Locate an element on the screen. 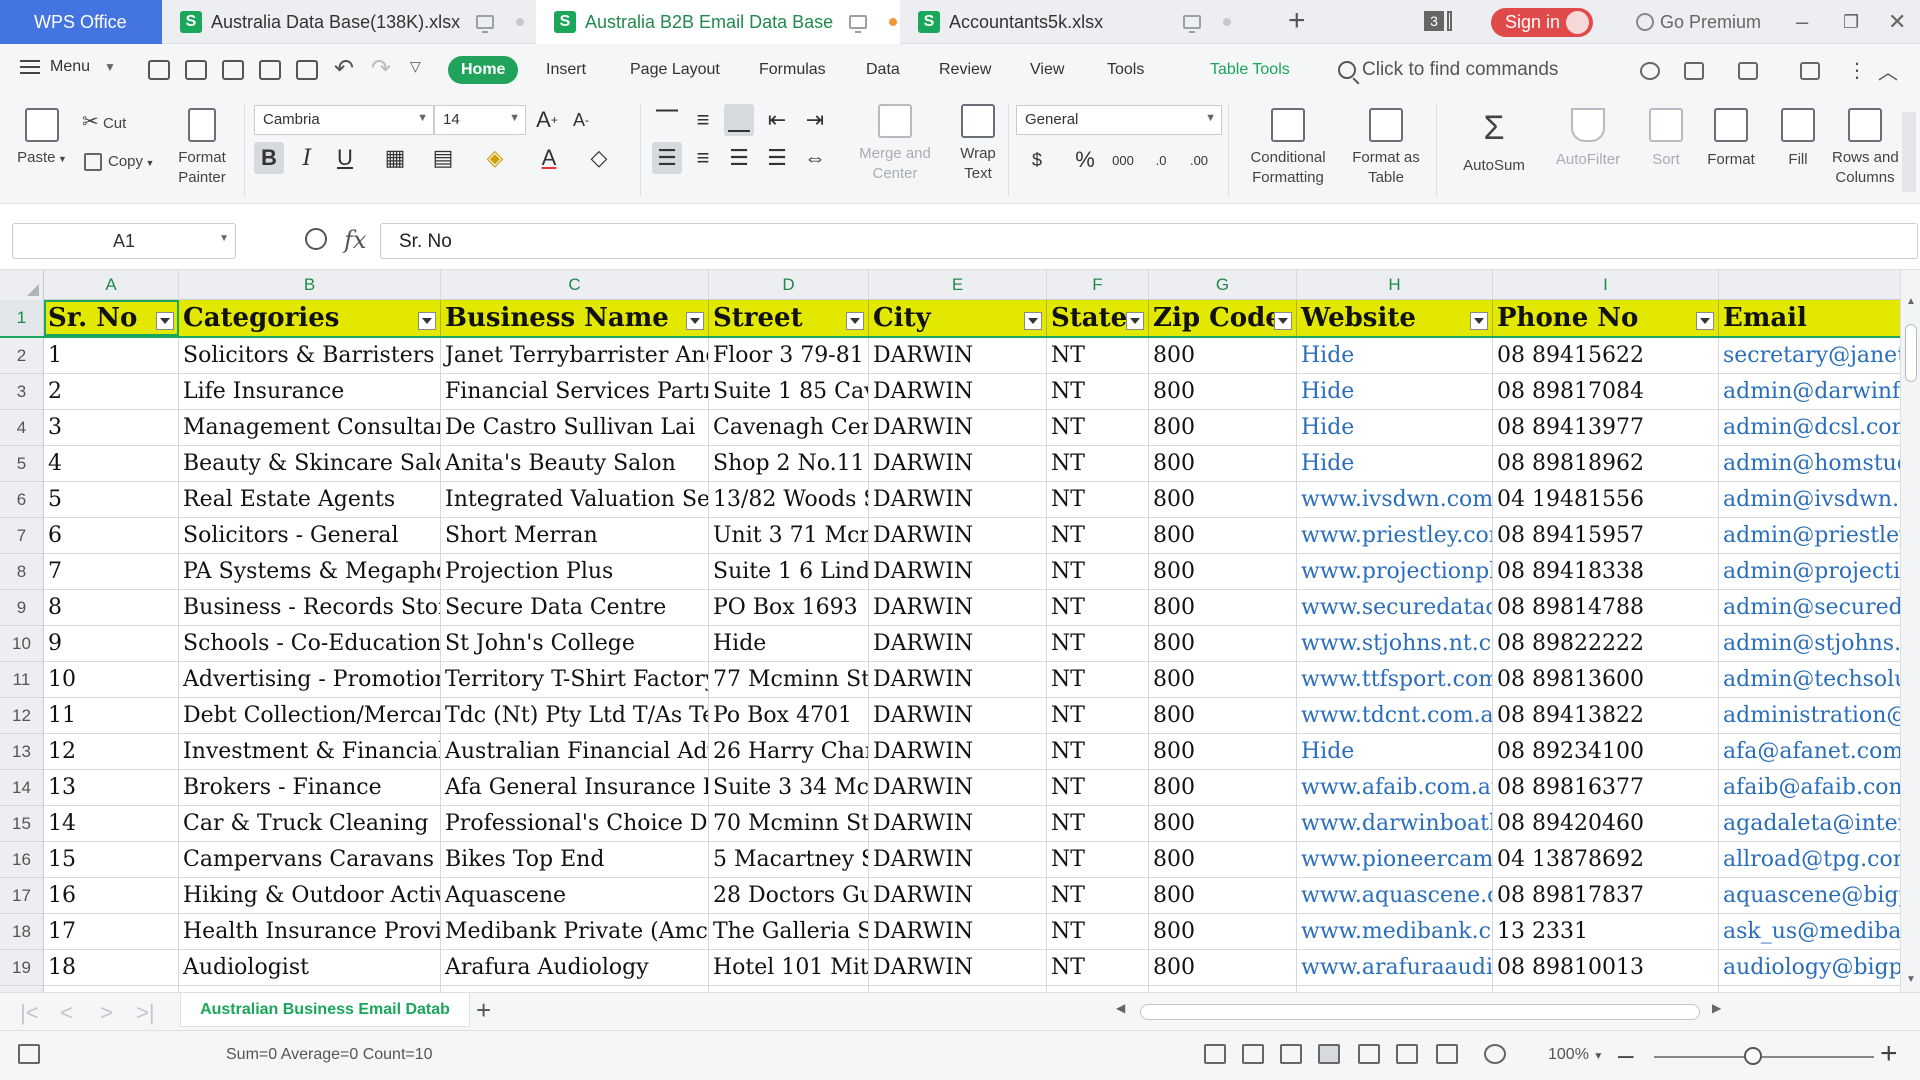  autofilter-button: AutoFilter is located at coordinates (1588, 139).